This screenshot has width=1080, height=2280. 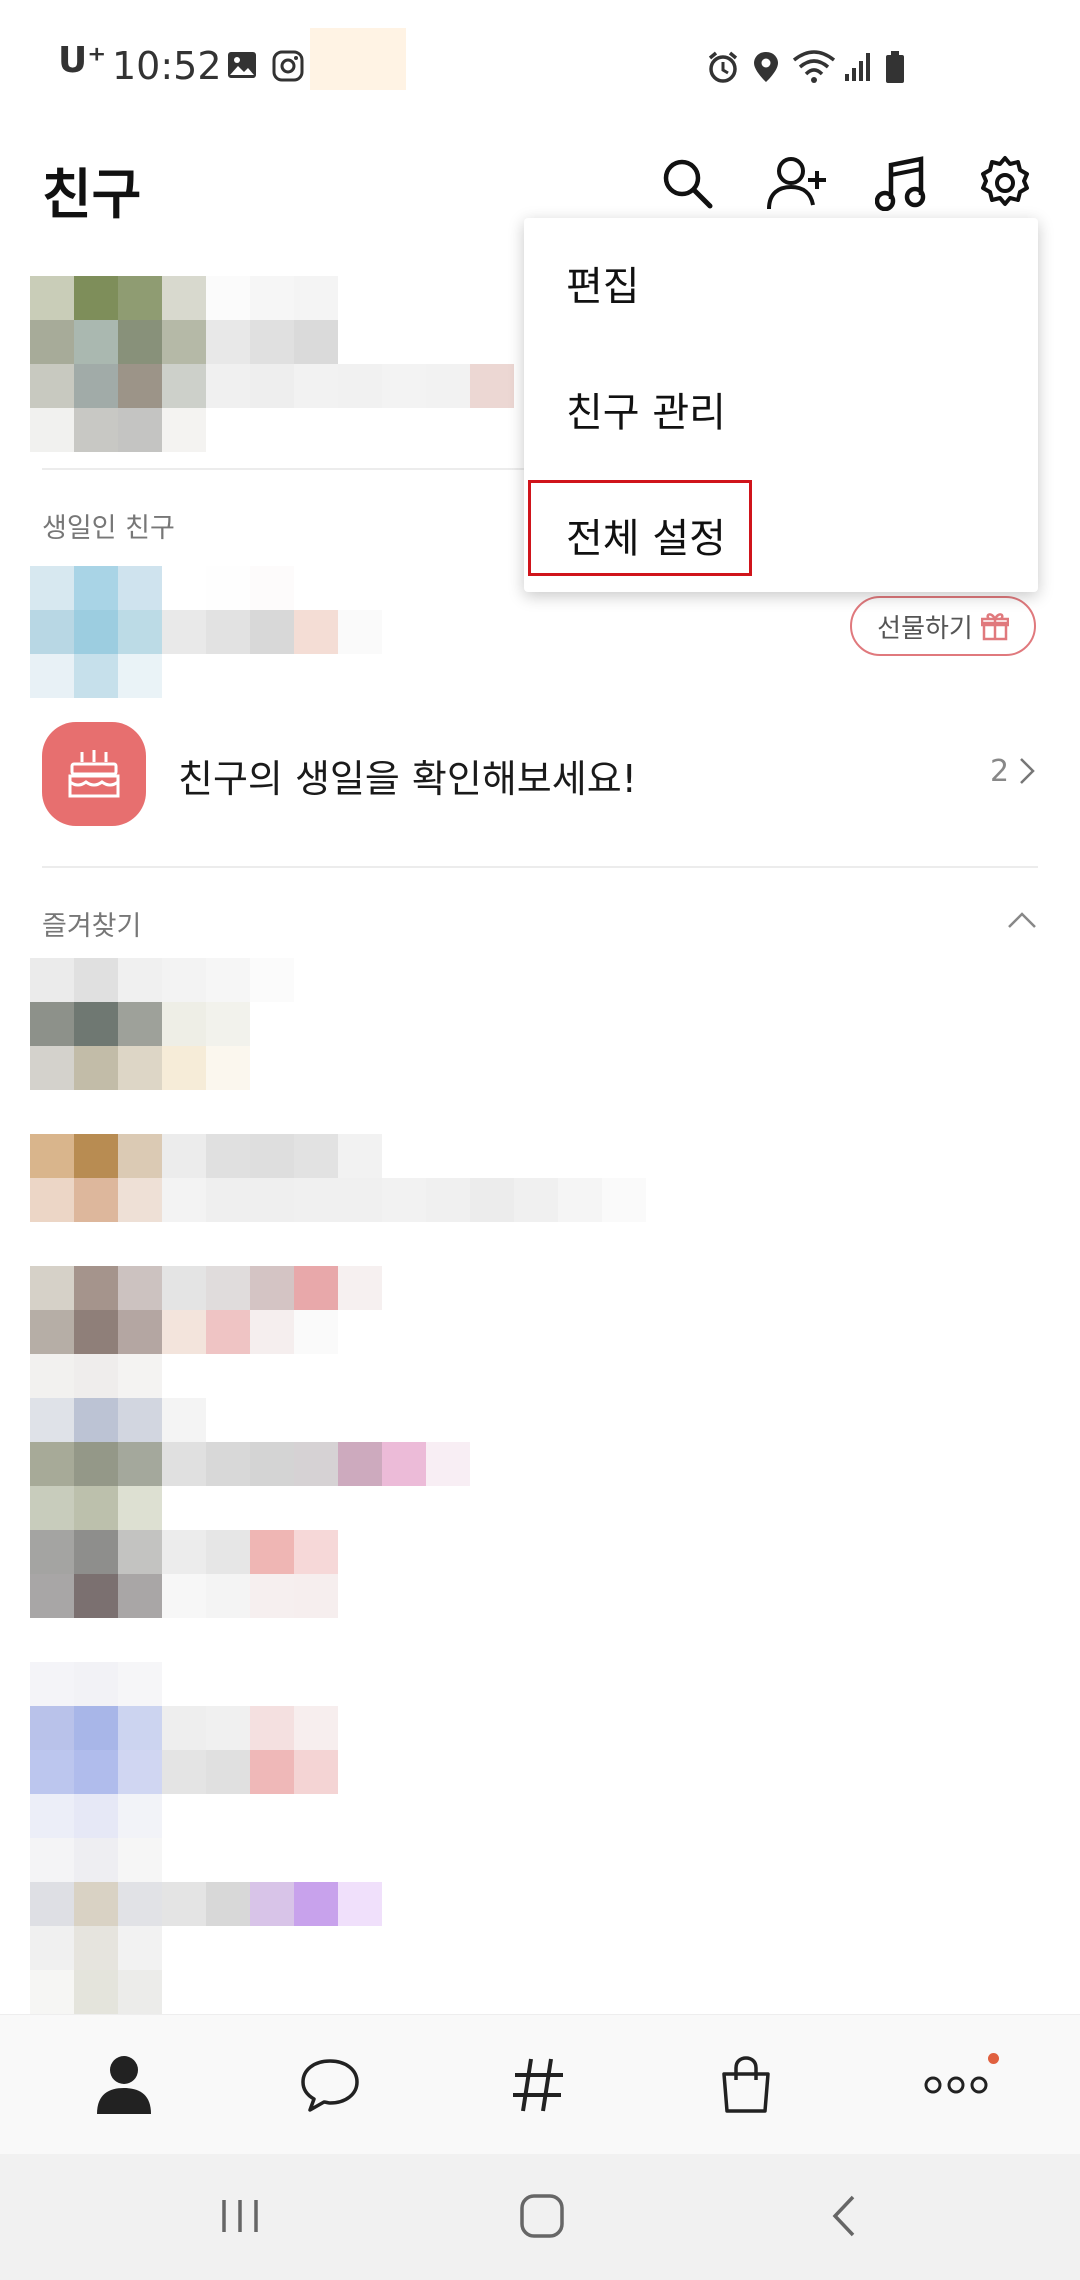 What do you see at coordinates (1027, 773) in the screenshot?
I see `chevron-right-icon` at bounding box center [1027, 773].